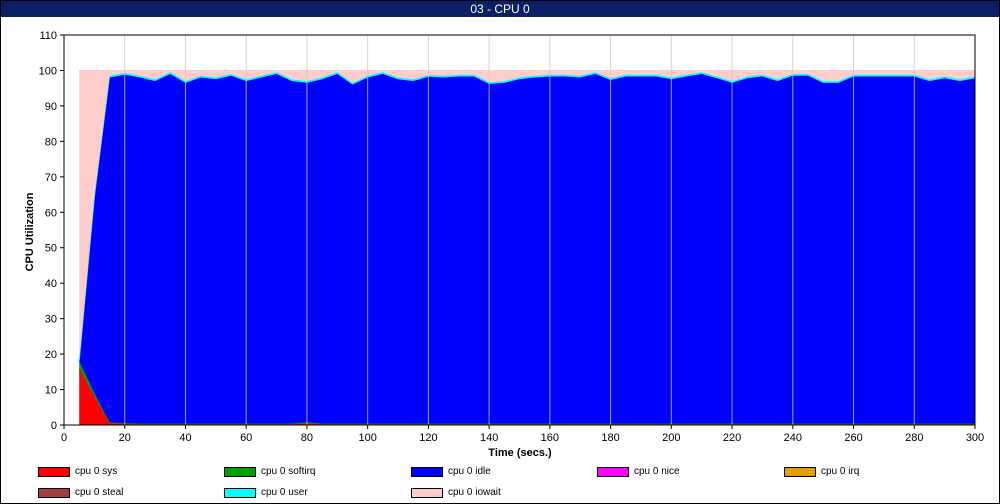 The width and height of the screenshot is (1000, 504). Describe the element at coordinates (51, 178) in the screenshot. I see `y-tick-label: 70` at that location.